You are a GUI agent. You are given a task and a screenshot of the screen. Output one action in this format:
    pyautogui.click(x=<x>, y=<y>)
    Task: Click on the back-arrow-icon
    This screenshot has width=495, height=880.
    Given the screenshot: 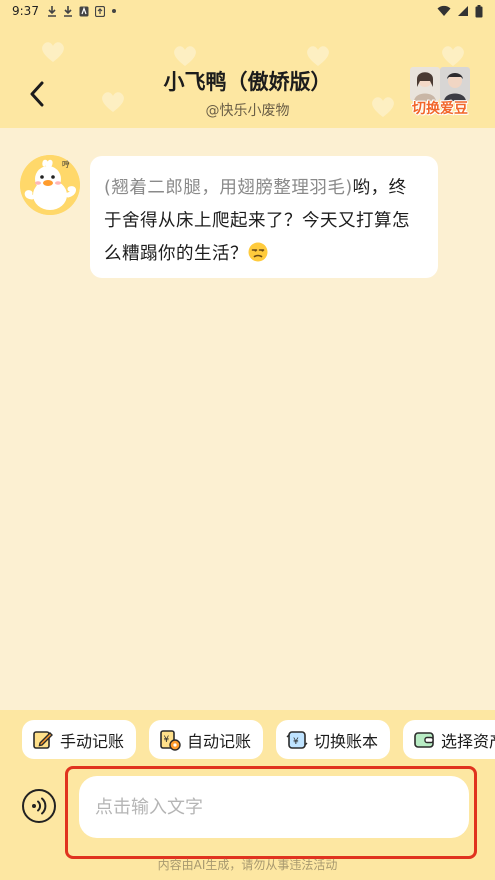 What is the action you would take?
    pyautogui.click(x=37, y=94)
    